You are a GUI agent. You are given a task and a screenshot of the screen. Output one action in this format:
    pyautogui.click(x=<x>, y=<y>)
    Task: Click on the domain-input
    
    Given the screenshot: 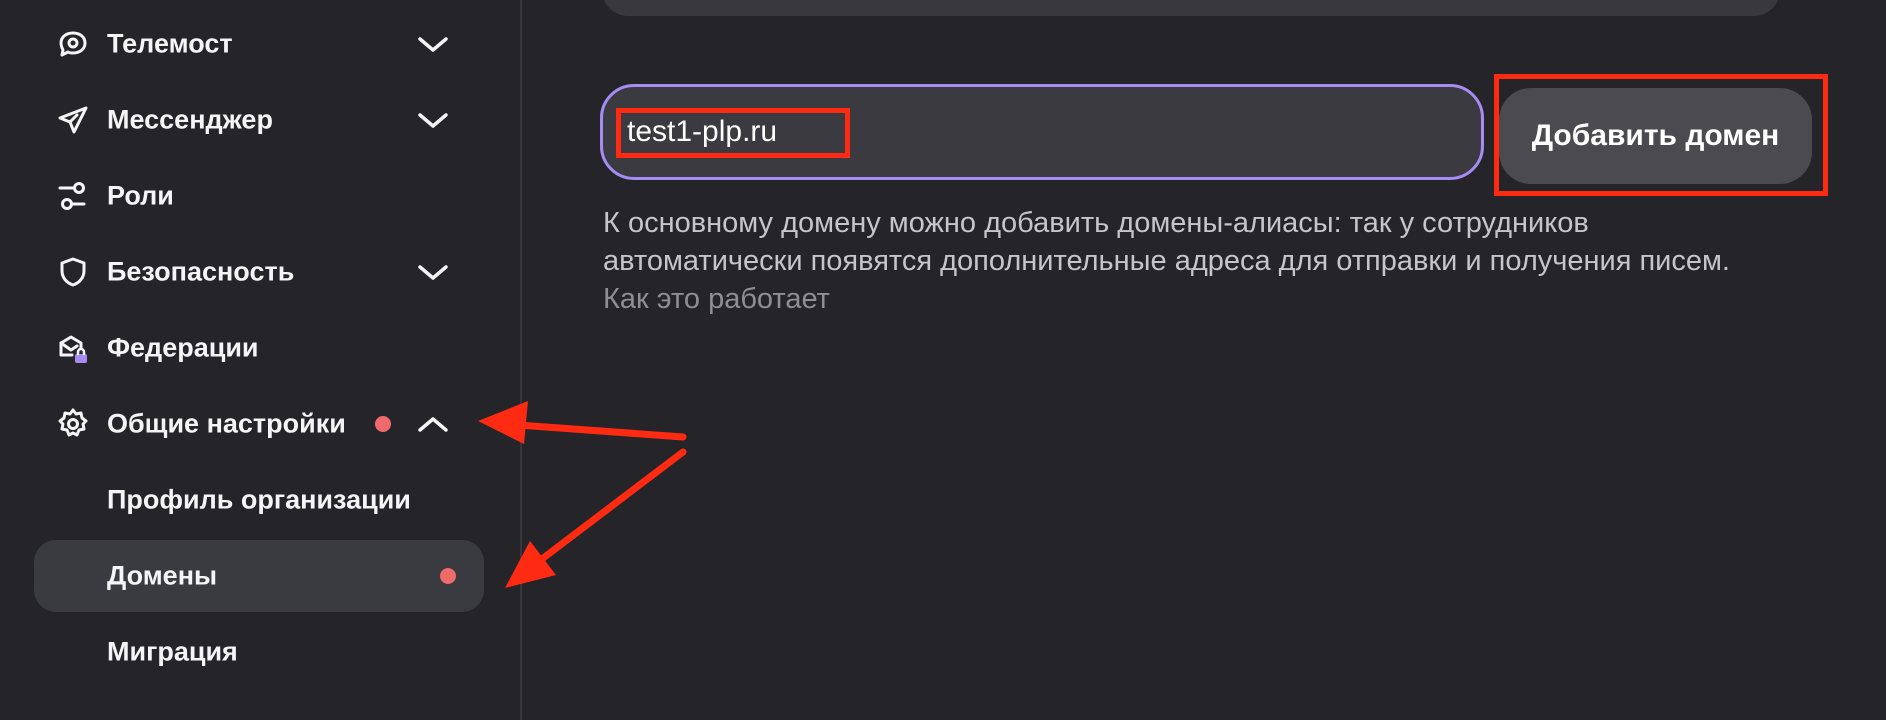 What is the action you would take?
    pyautogui.click(x=1042, y=132)
    